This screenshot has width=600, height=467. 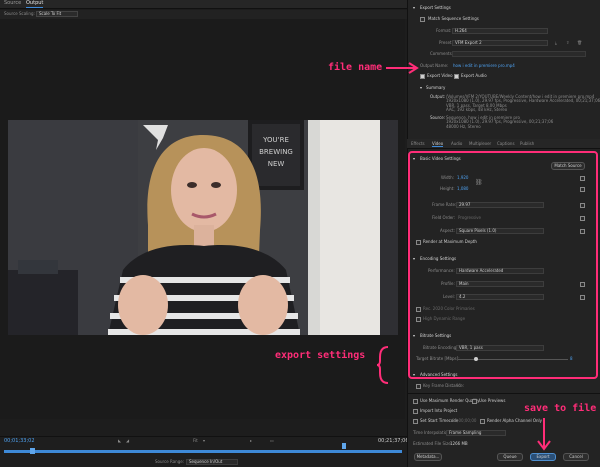 I want to click on match-sequence-checkbox, so click(x=422, y=19).